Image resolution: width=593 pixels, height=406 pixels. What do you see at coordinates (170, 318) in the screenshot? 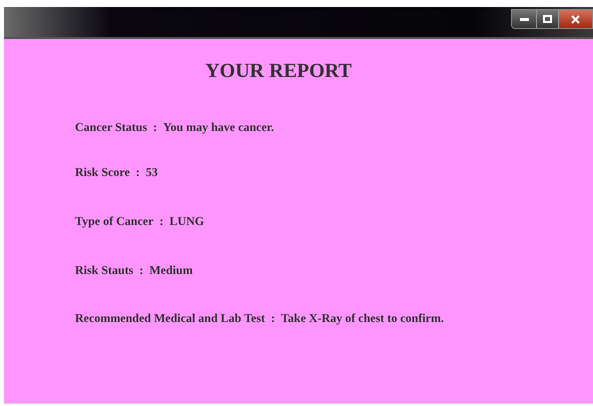
I see `field-label: Recommended Medical and Lab Test` at bounding box center [170, 318].